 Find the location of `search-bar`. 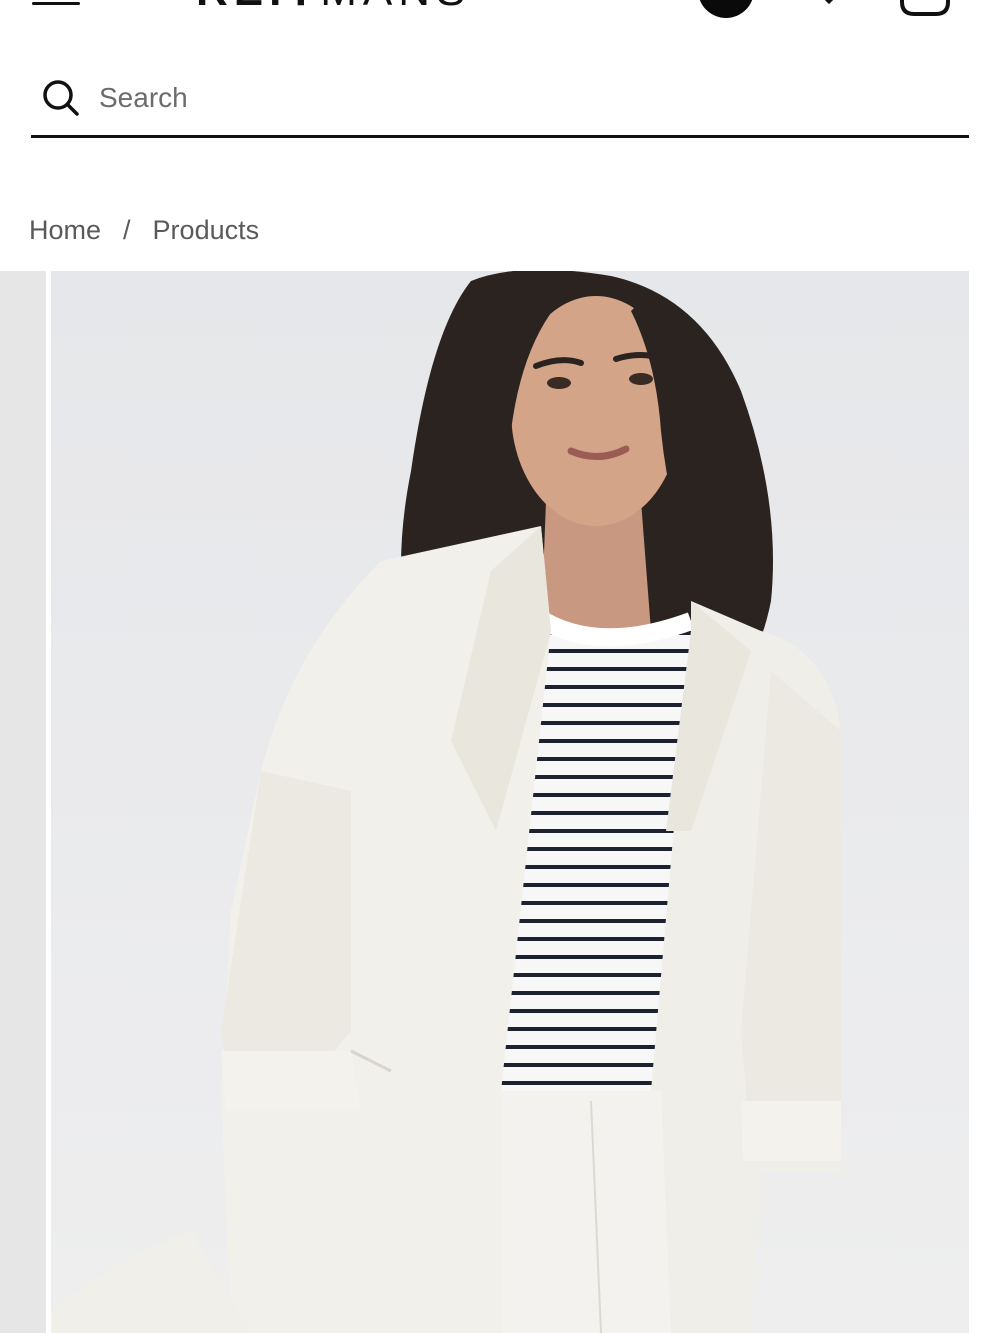

search-bar is located at coordinates (500, 100).